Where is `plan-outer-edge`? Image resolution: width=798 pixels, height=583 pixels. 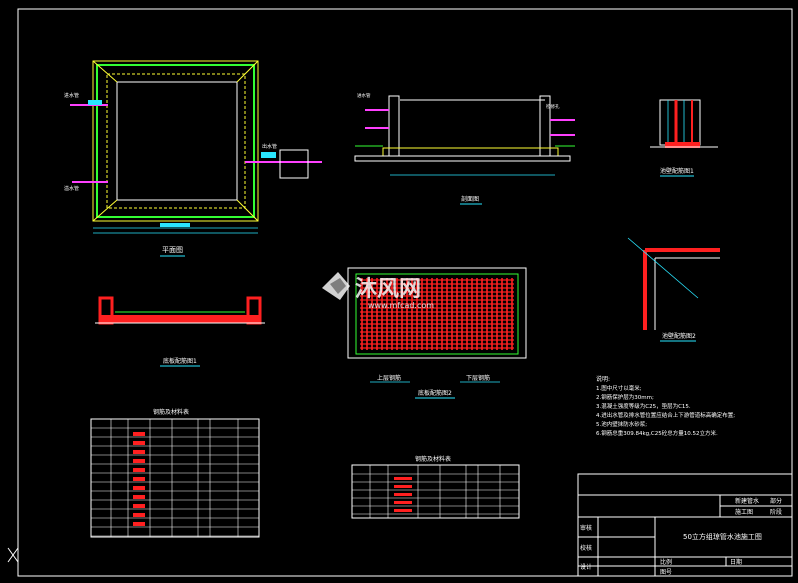 plan-outer-edge is located at coordinates (175, 141).